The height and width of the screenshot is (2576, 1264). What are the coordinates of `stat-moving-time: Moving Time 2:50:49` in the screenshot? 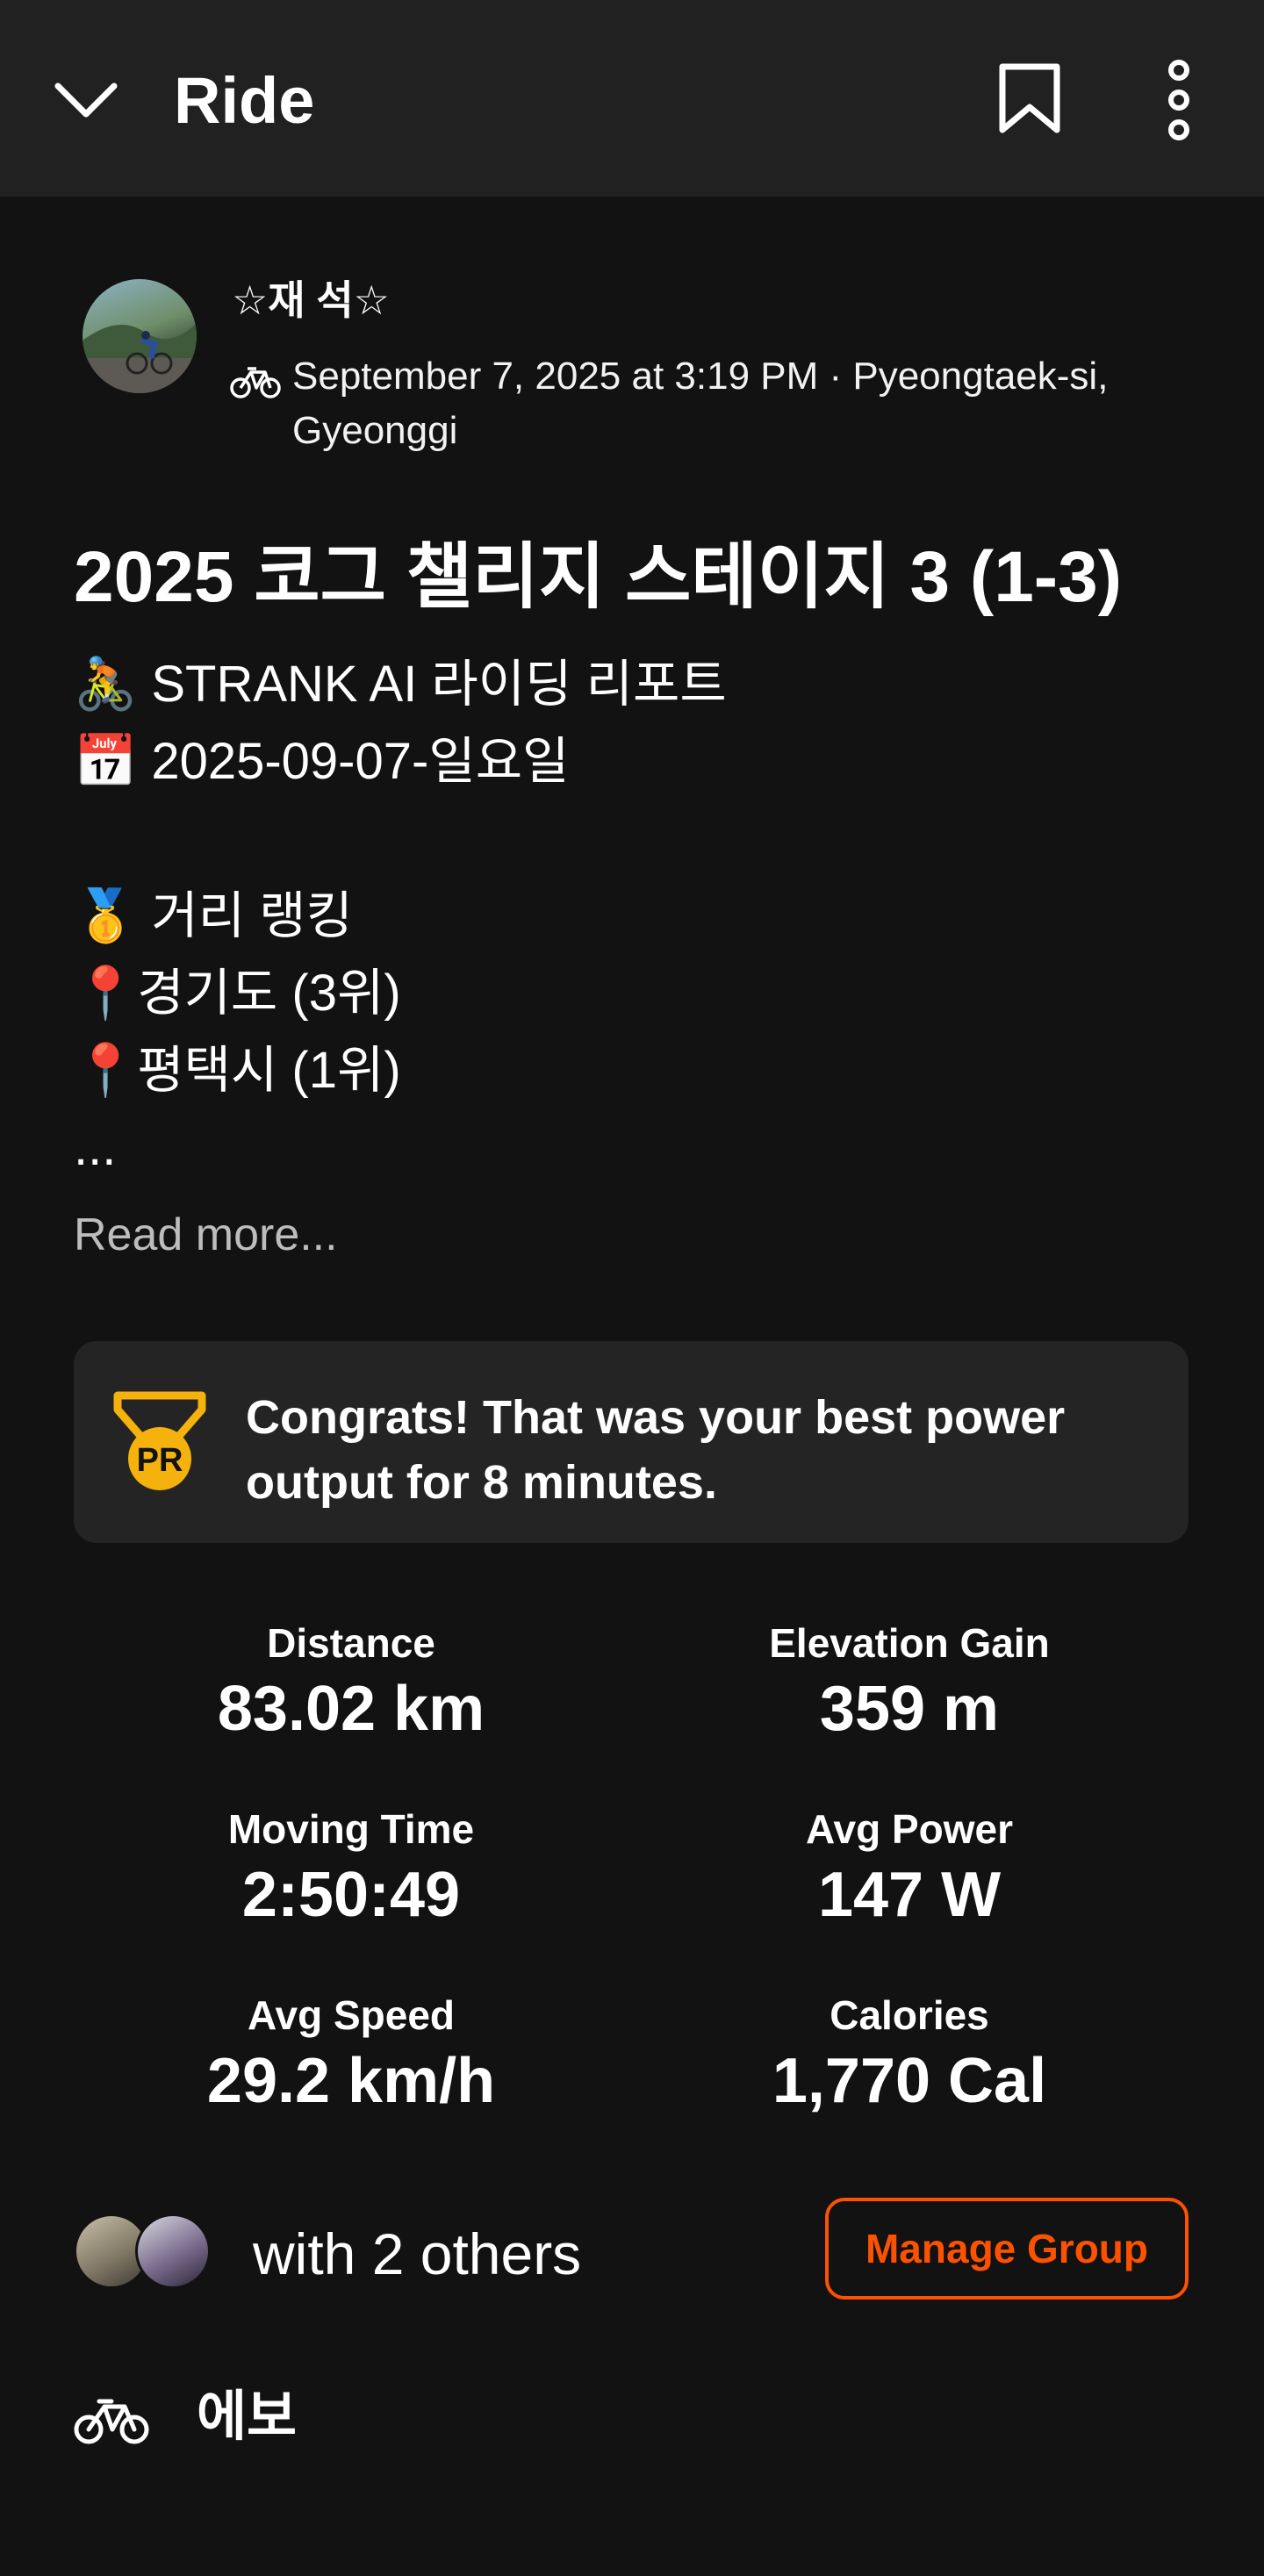 It's located at (351, 1870).